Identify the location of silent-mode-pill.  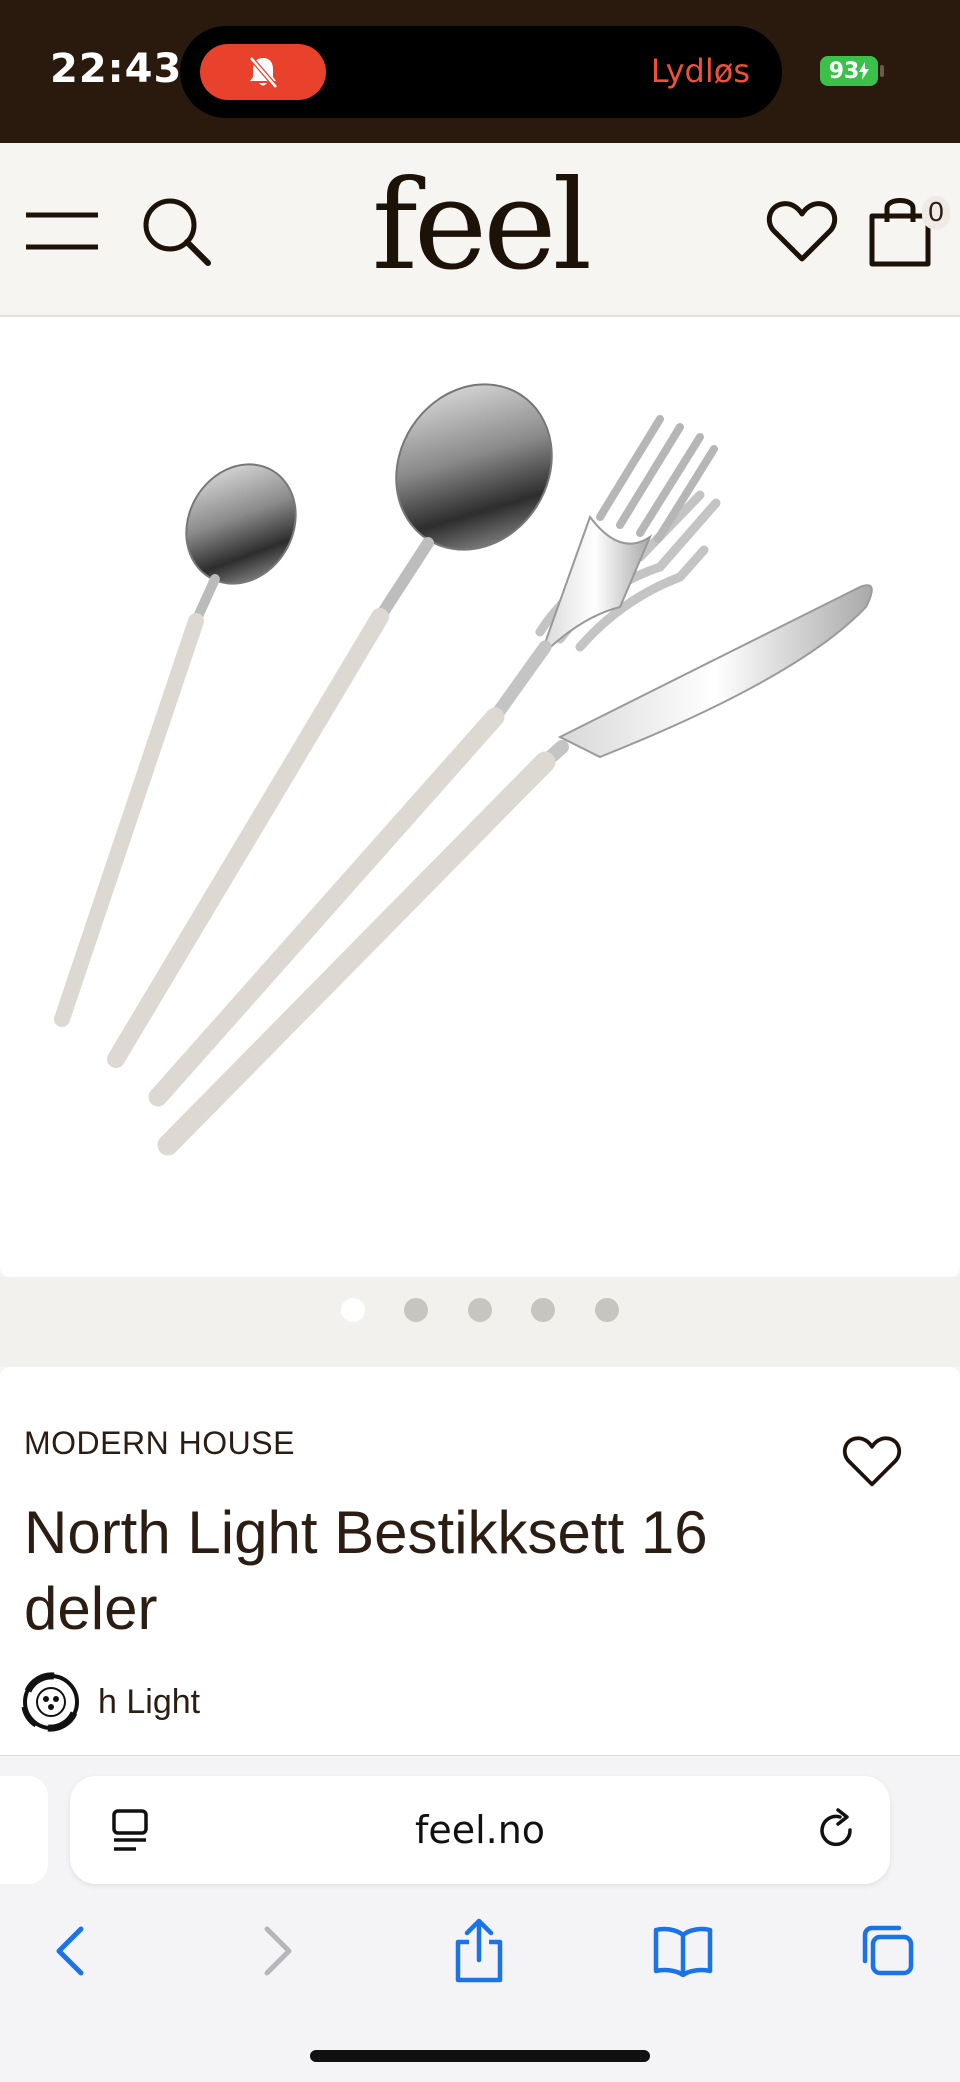
(263, 72).